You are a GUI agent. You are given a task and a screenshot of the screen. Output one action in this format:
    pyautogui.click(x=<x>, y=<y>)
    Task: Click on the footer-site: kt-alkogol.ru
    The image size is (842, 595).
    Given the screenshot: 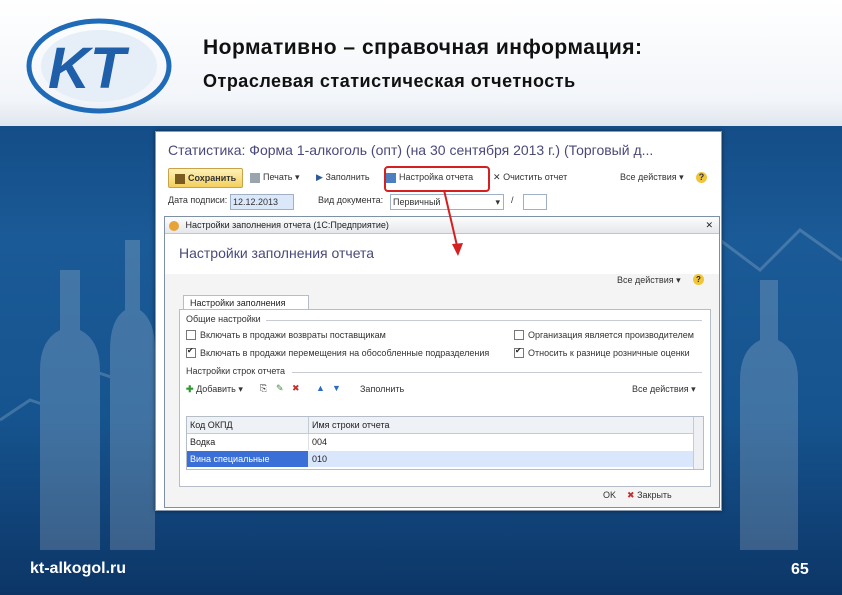 What is the action you would take?
    pyautogui.click(x=78, y=568)
    